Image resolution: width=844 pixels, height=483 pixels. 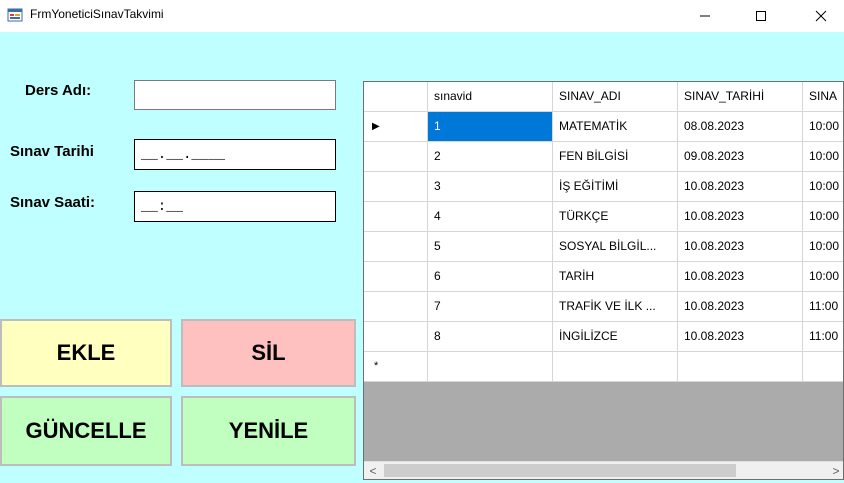 What do you see at coordinates (490, 367) in the screenshot?
I see `new-cell-sinavid` at bounding box center [490, 367].